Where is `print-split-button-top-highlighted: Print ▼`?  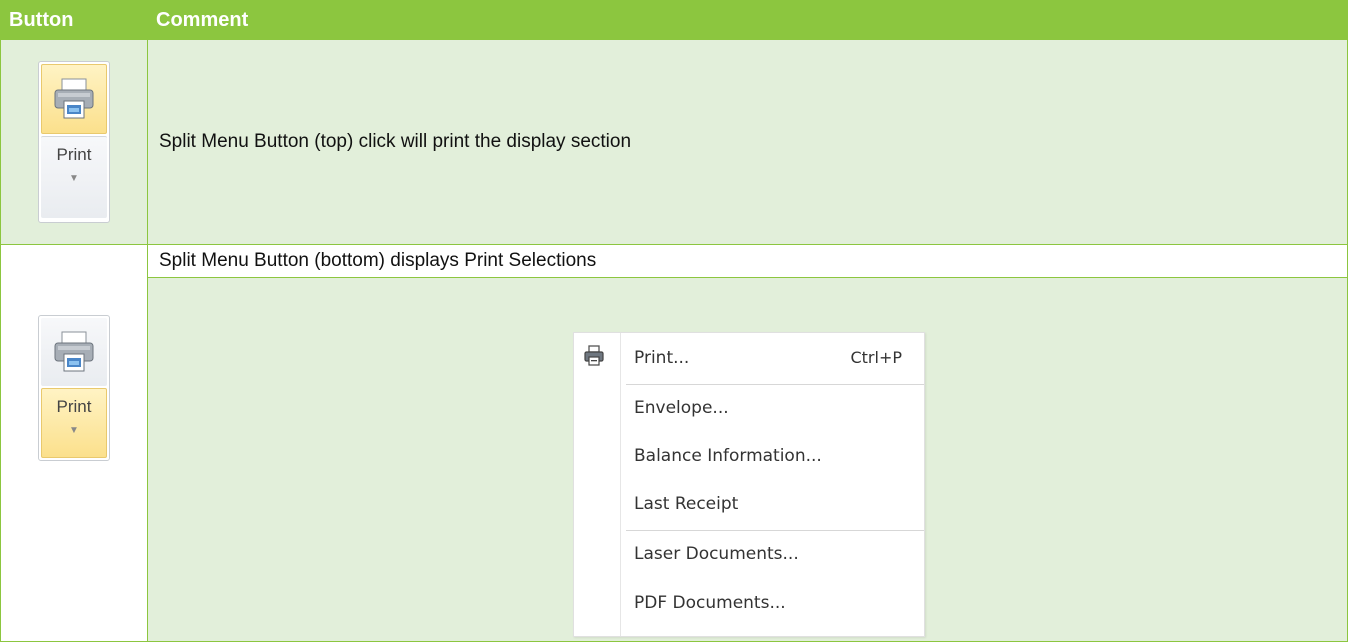 print-split-button-top-highlighted: Print ▼ is located at coordinates (74, 142).